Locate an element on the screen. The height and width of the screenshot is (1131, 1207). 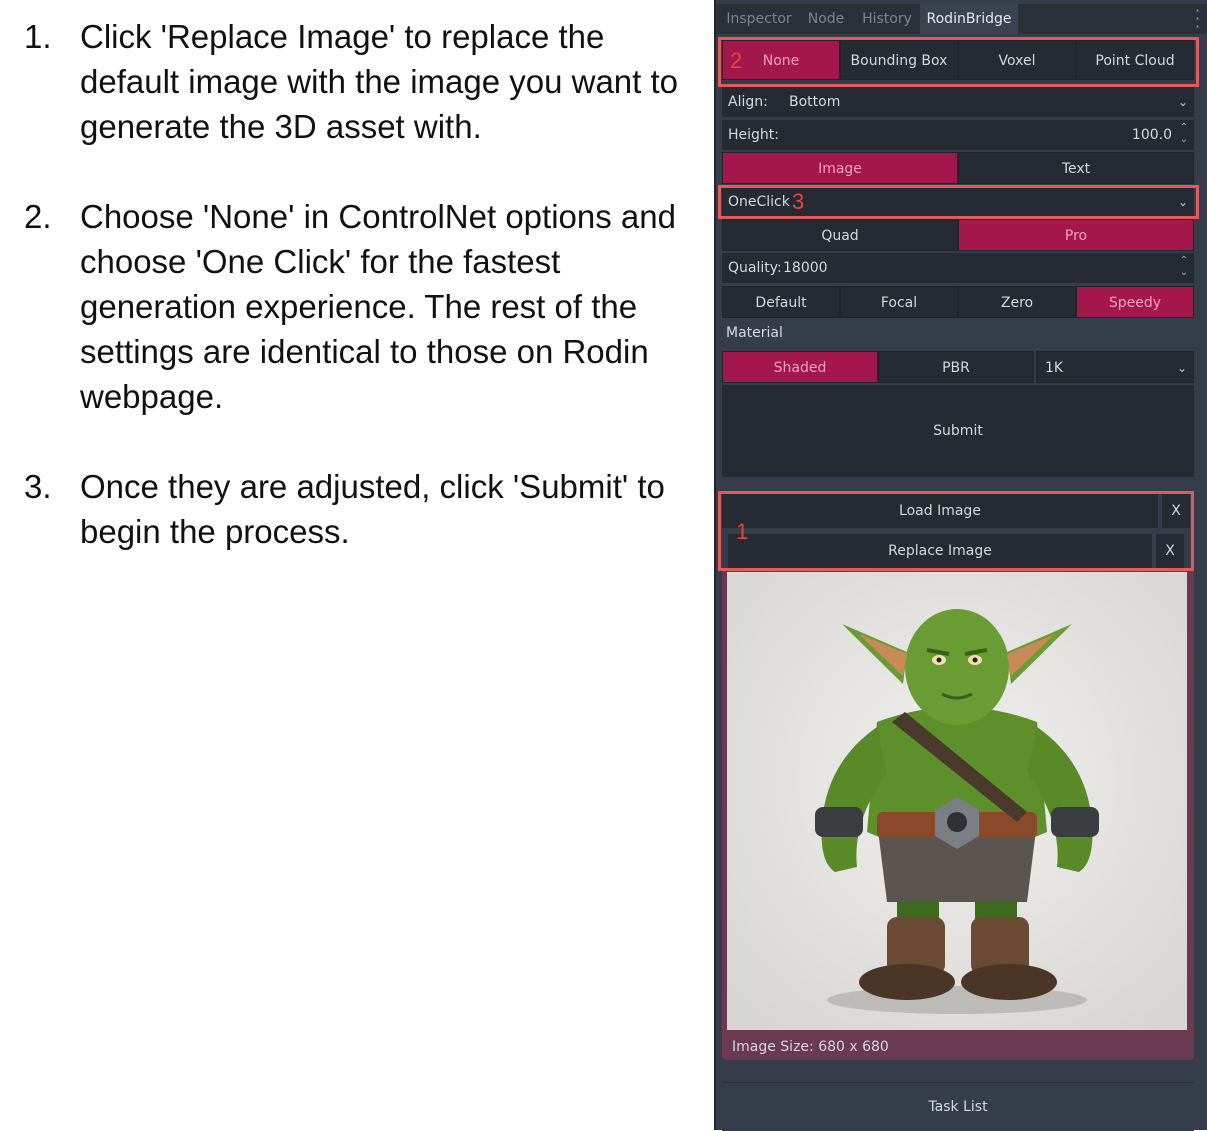
generation-mode-value: OneClick is located at coordinates (759, 202).